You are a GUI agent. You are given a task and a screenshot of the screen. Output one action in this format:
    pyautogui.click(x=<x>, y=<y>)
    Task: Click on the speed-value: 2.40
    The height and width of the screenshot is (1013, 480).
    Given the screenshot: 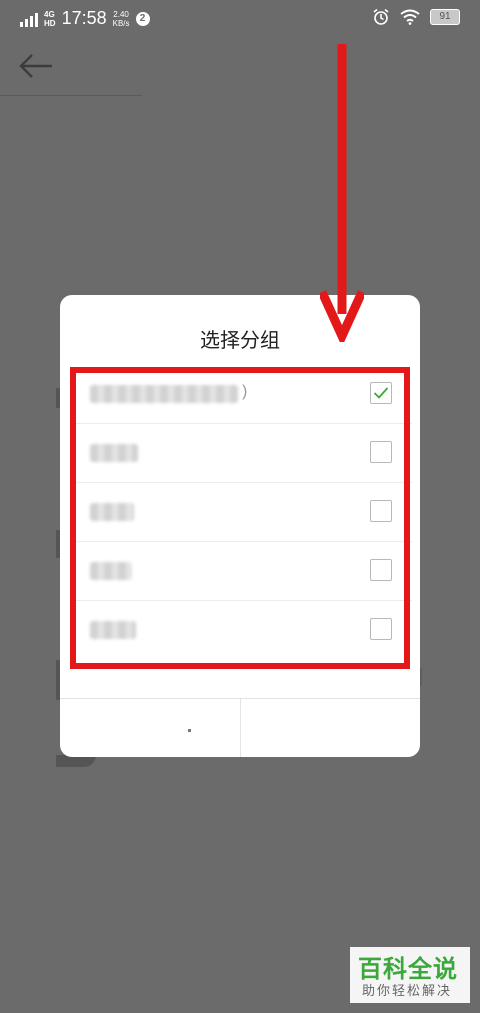 What is the action you would take?
    pyautogui.click(x=121, y=14)
    